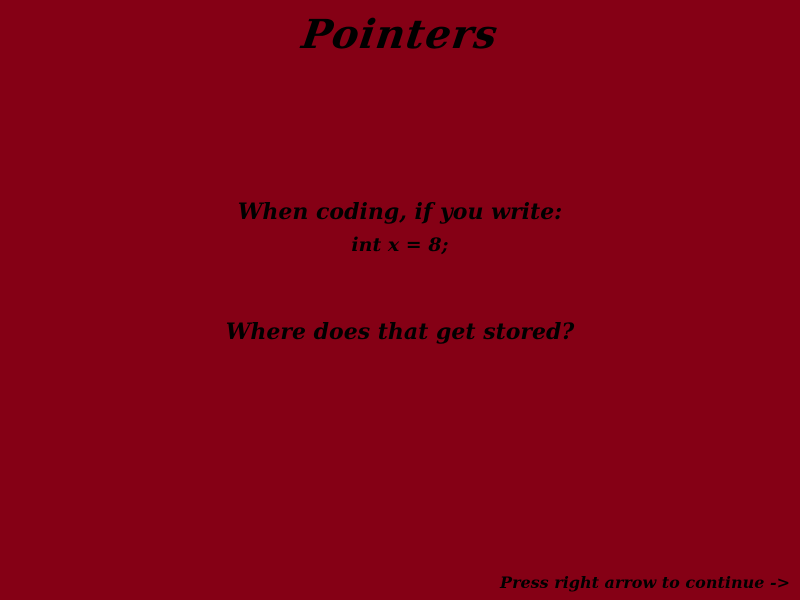 Image resolution: width=800 pixels, height=600 pixels. What do you see at coordinates (645, 582) in the screenshot?
I see `continue-hint: Press right arrow to continue ->` at bounding box center [645, 582].